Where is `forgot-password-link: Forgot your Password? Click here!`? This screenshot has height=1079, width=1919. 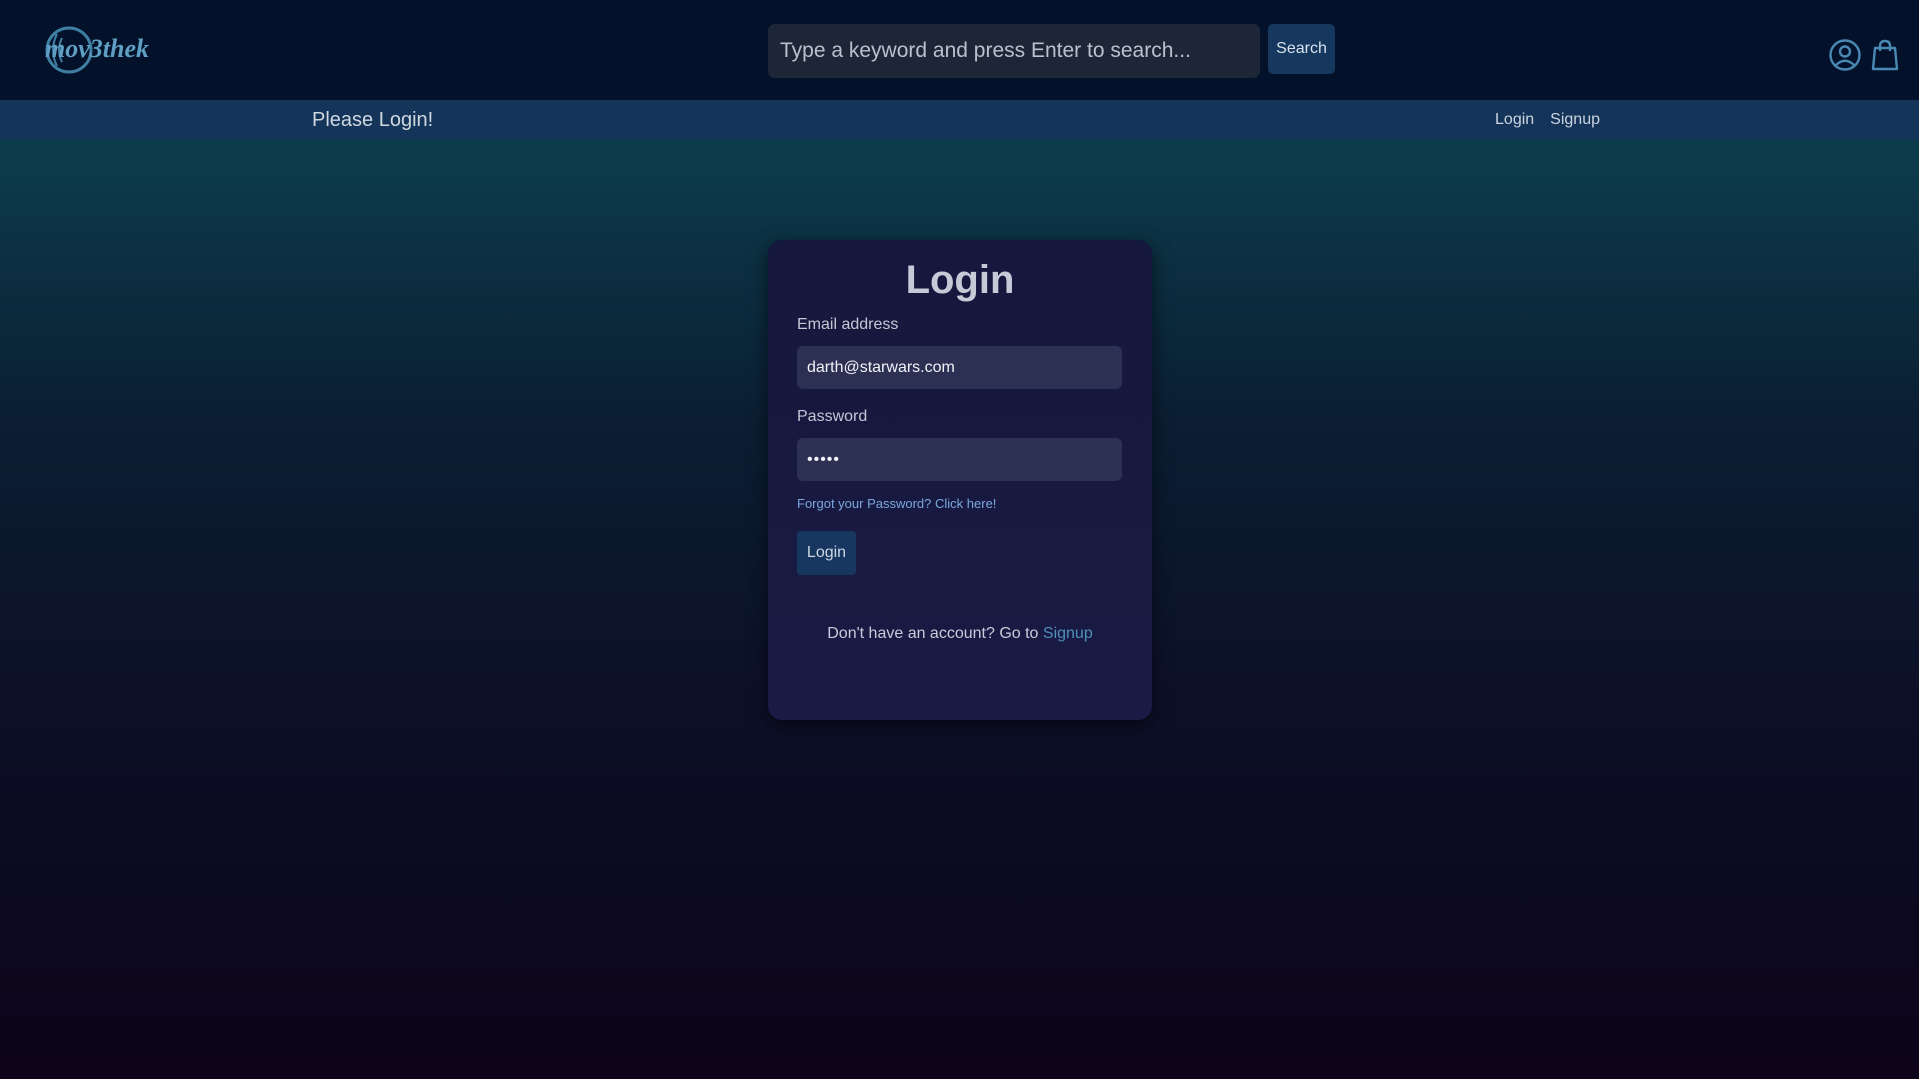
forgot-password-link: Forgot your Password? Click here! is located at coordinates (896, 503).